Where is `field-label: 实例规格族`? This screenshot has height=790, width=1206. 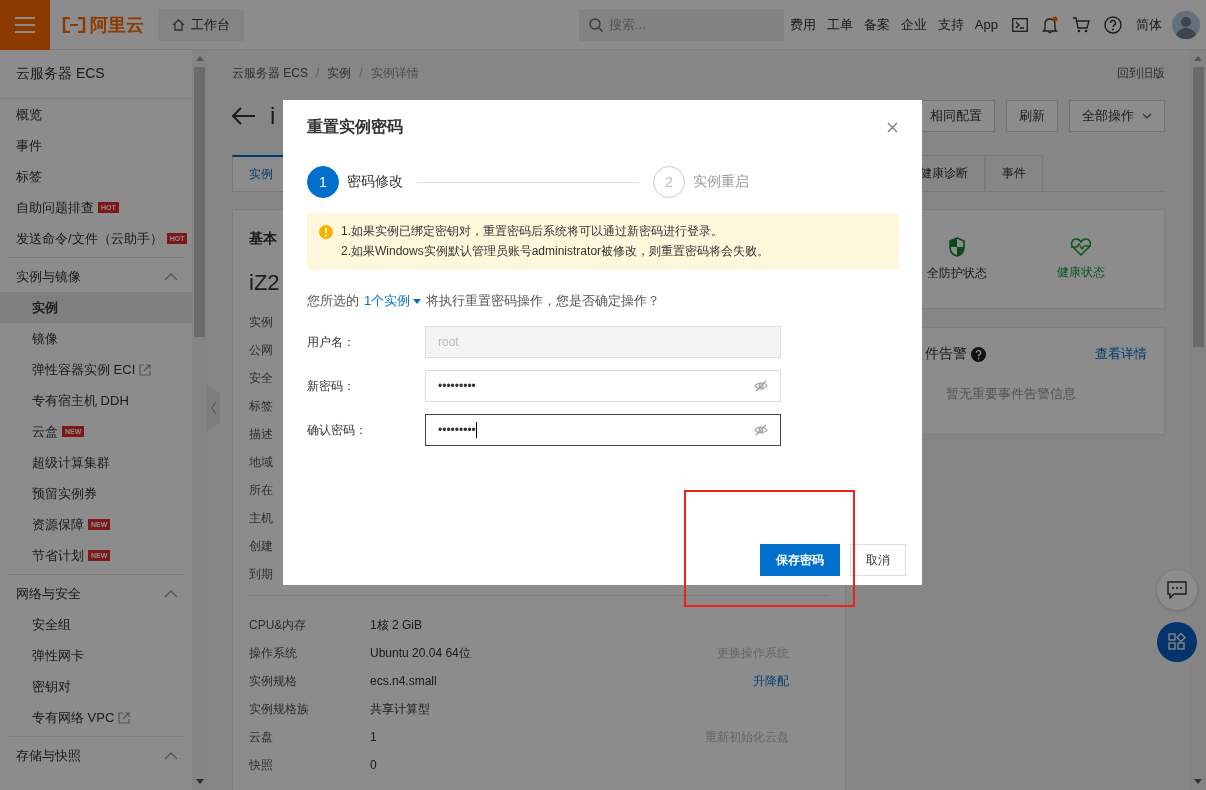
field-label: 实例规格族 is located at coordinates (279, 709).